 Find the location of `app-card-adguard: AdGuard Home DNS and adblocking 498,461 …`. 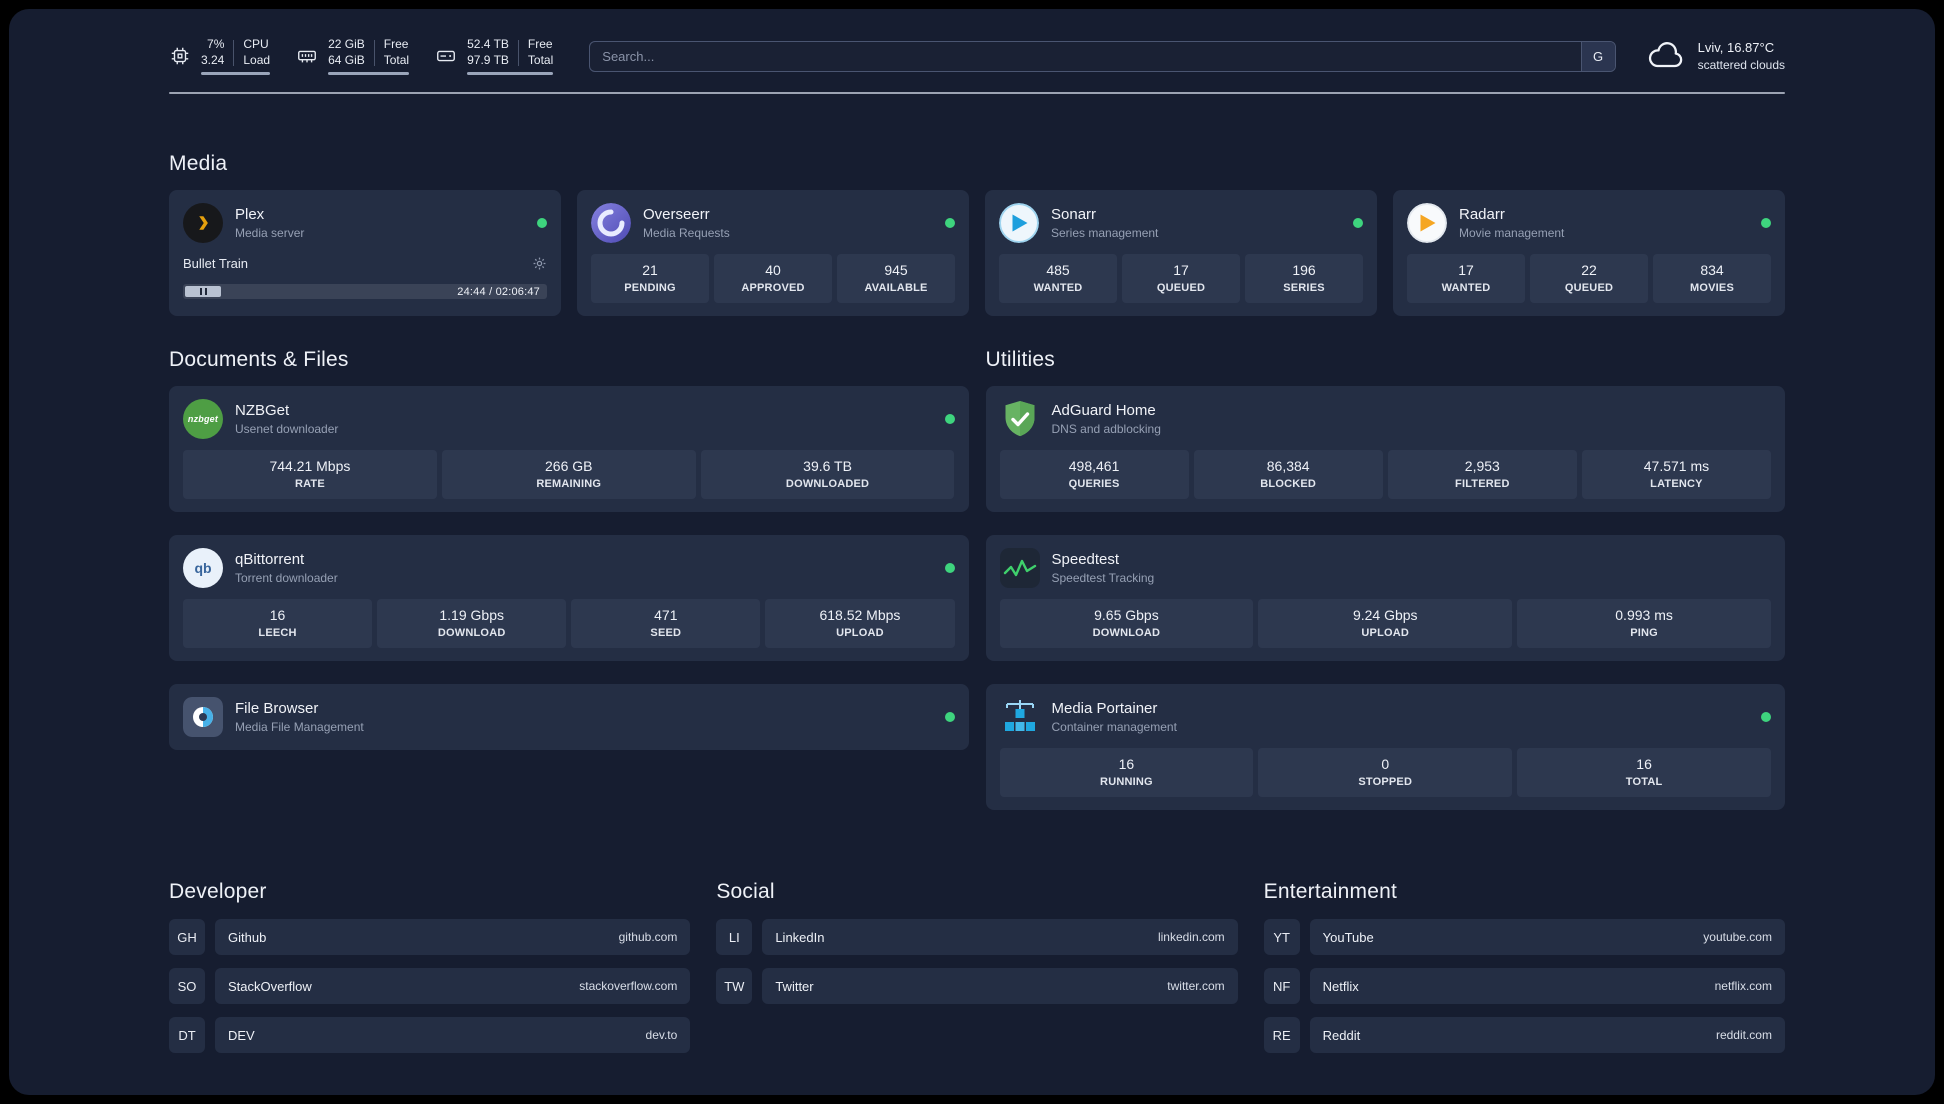

app-card-adguard: AdGuard Home DNS and adblocking 498,461 … is located at coordinates (1385, 449).